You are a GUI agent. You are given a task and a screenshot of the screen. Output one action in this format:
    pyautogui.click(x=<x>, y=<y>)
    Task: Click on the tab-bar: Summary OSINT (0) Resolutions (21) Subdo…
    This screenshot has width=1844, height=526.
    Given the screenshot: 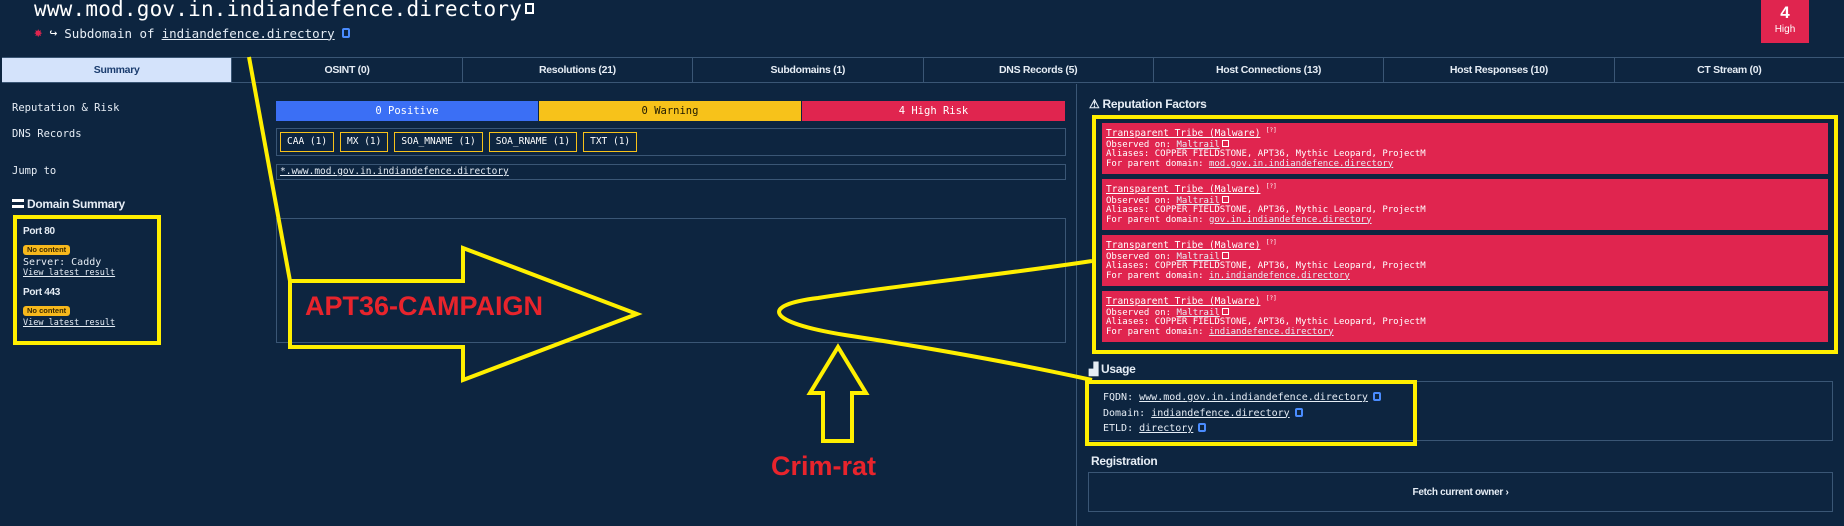 What is the action you would take?
    pyautogui.click(x=923, y=70)
    